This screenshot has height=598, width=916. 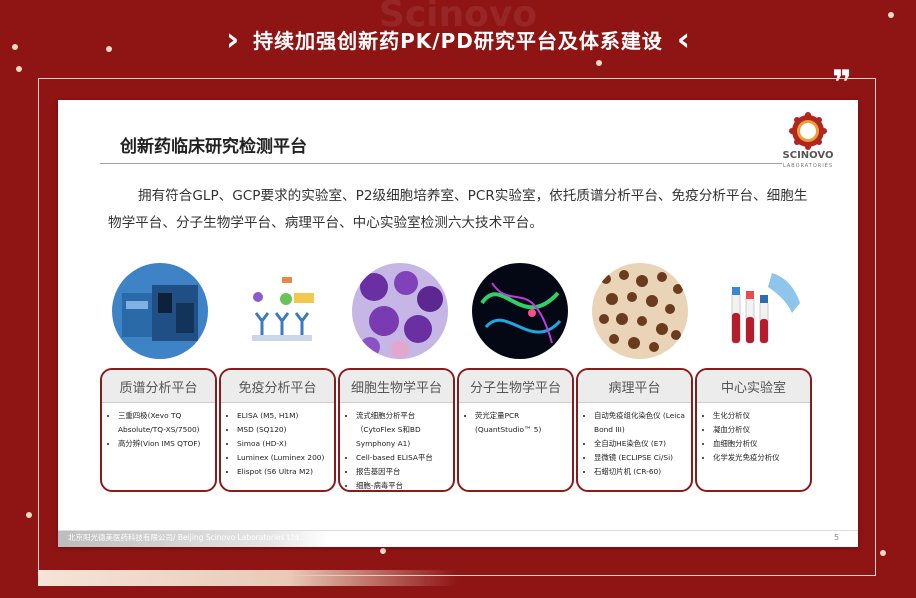 I want to click on logo-subtext: LABORATORIES, so click(x=808, y=166).